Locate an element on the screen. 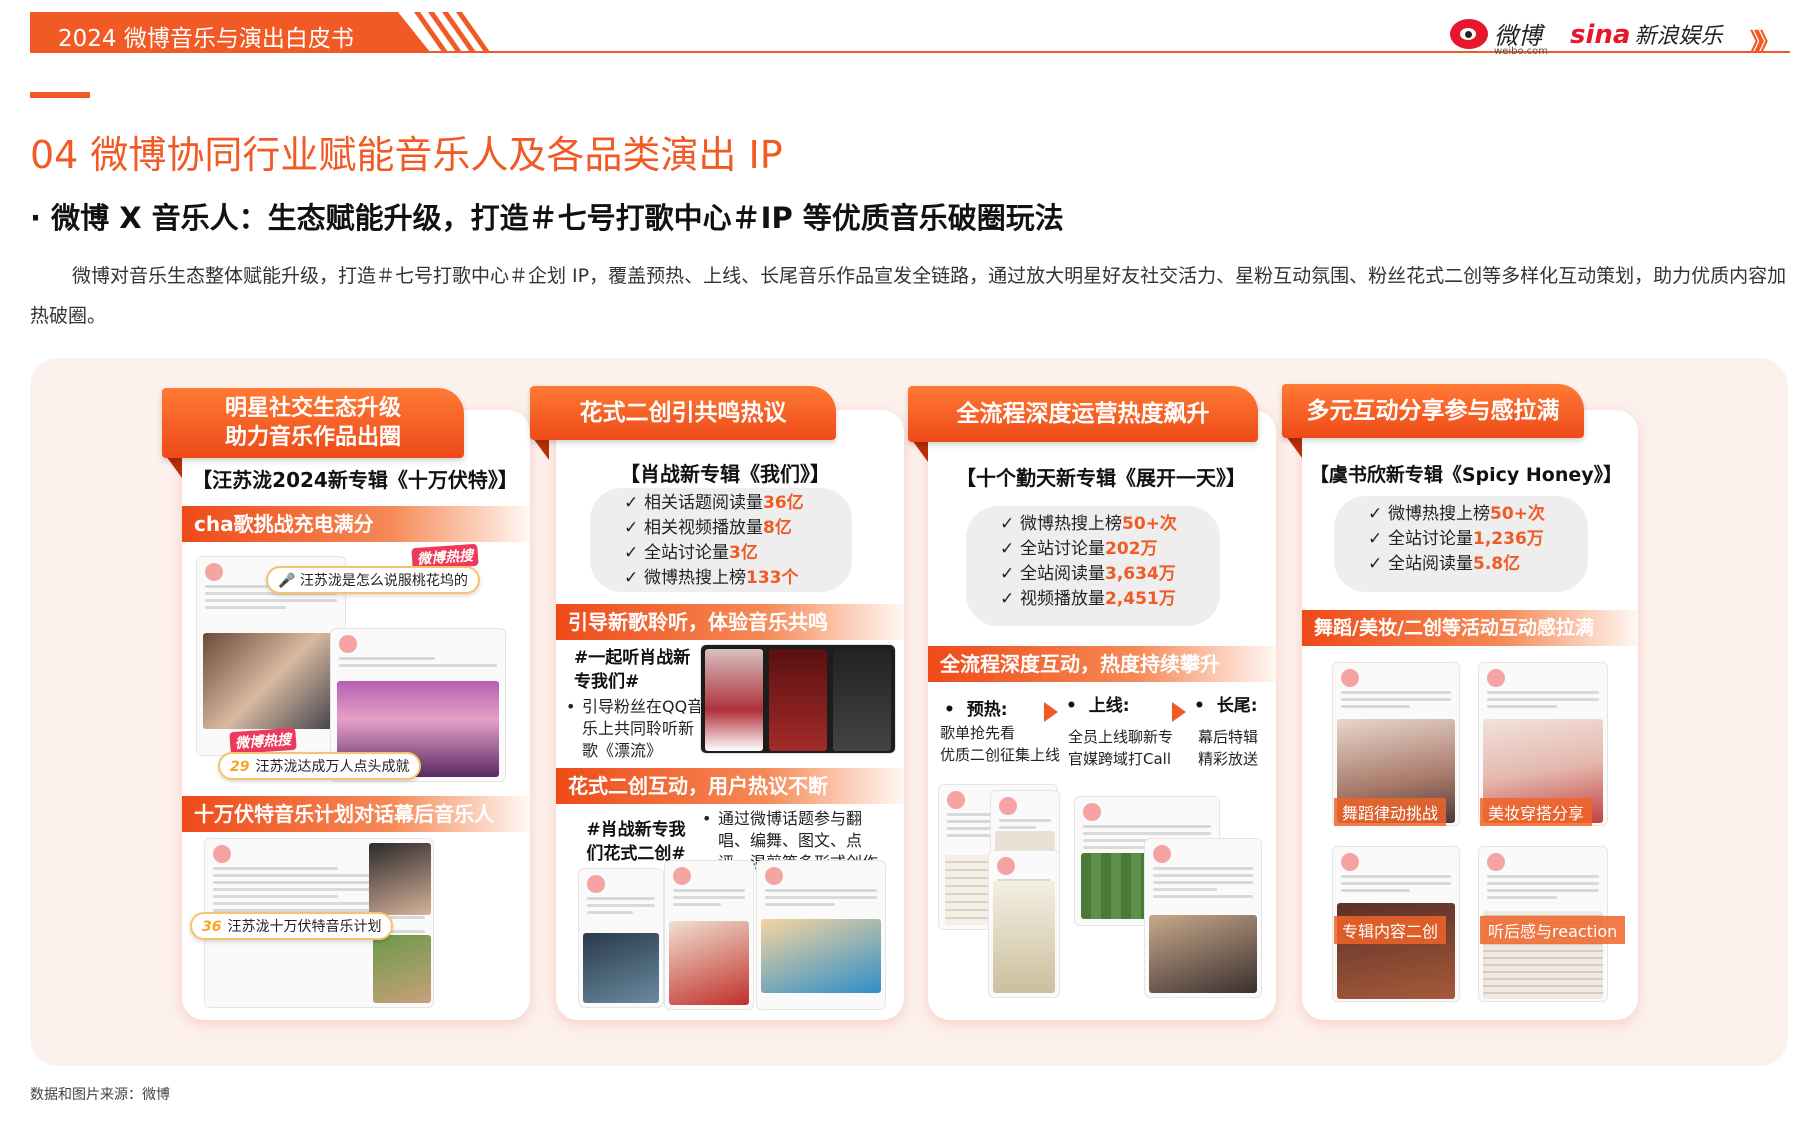 Image resolution: width=1814 pixels, height=1124 pixels. band-interactions: 舞蹈/美妆/二创等活动互动感拉满 is located at coordinates (1470, 628).